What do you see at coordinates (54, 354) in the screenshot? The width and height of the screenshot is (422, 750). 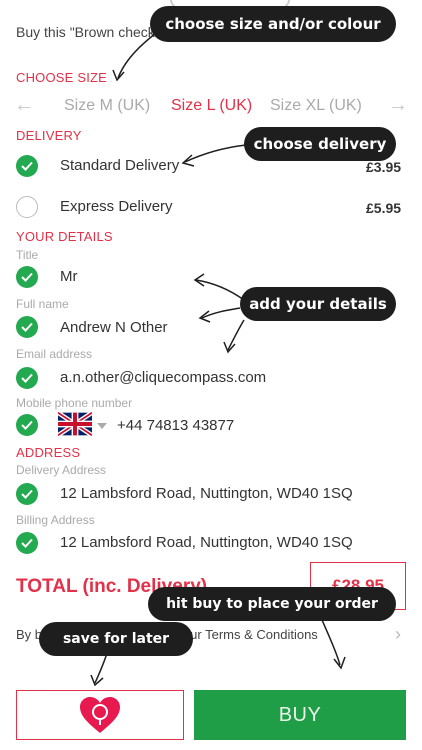 I see `email-label: Email address` at bounding box center [54, 354].